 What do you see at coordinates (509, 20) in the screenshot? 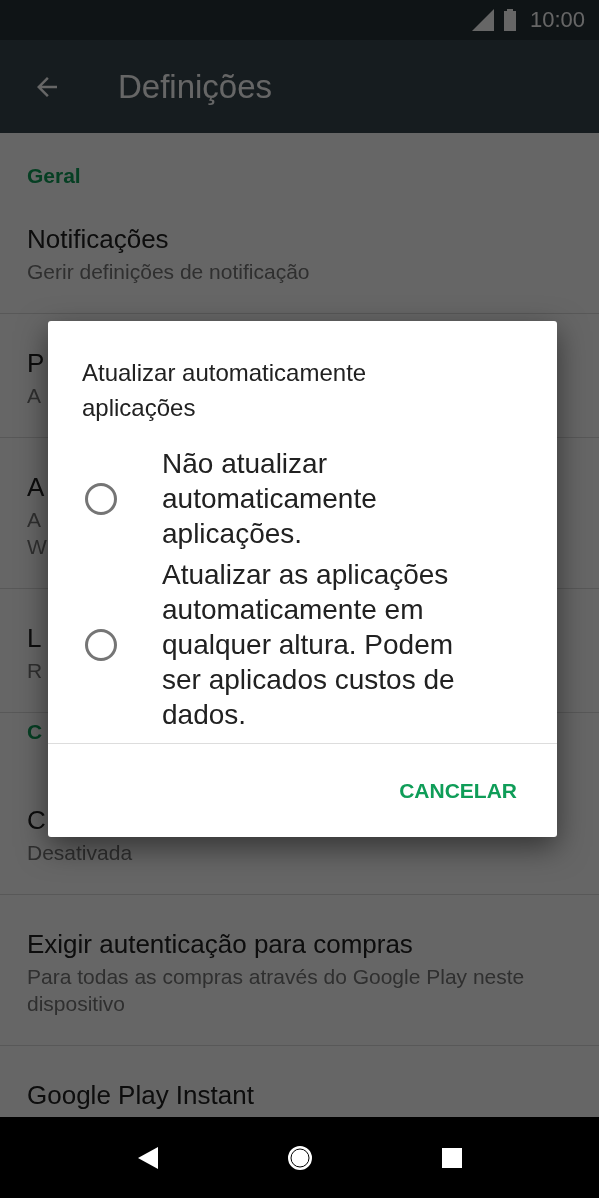
I see `battery-icon` at bounding box center [509, 20].